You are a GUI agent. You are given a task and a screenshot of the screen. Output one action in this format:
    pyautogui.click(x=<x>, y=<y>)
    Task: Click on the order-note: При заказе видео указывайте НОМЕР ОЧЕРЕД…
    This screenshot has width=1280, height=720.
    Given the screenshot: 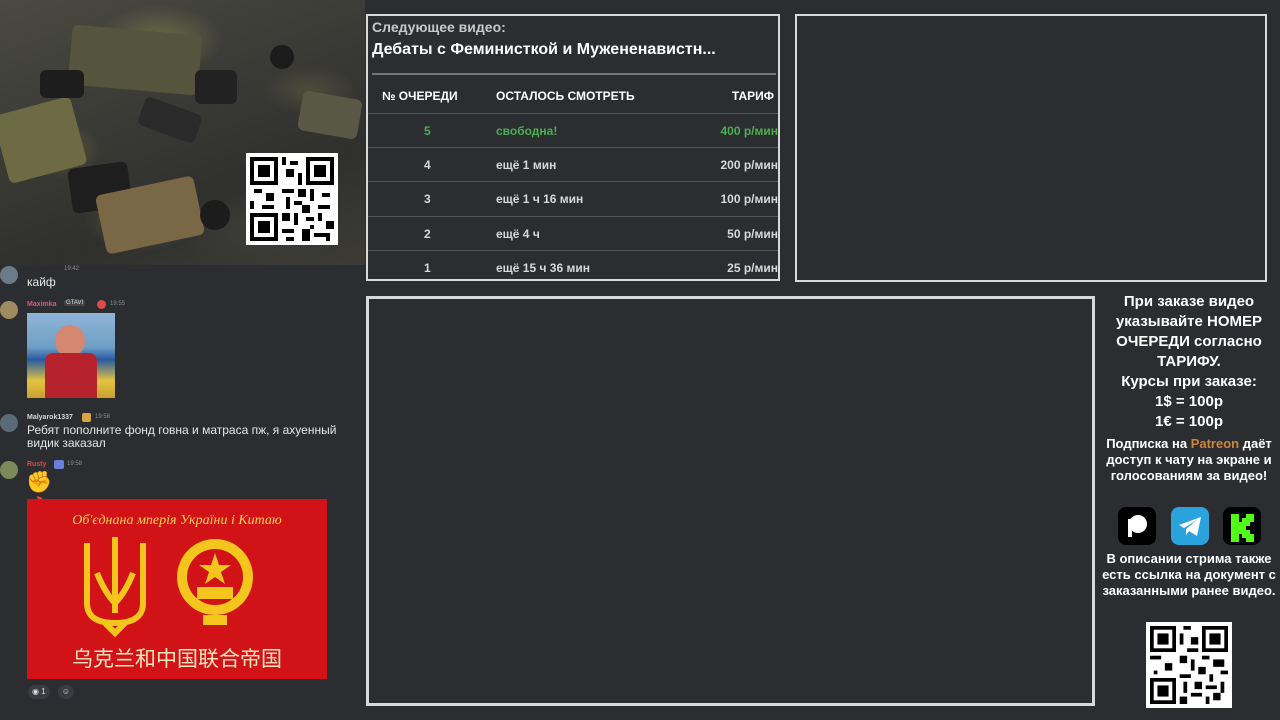 What is the action you would take?
    pyautogui.click(x=1189, y=331)
    